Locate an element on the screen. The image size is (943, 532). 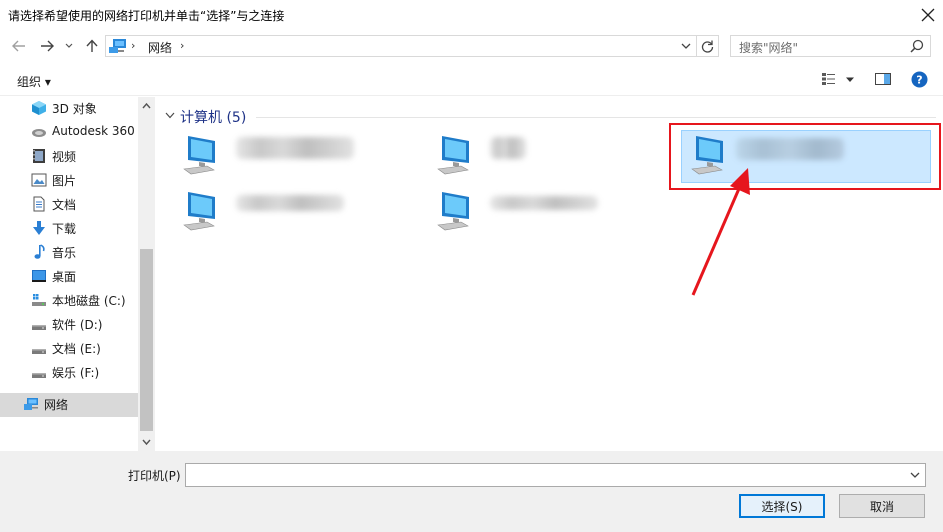
title-bar: 请选择希望使用的网络打印机并单击“选择”与之连接 is located at coordinates (471, 15).